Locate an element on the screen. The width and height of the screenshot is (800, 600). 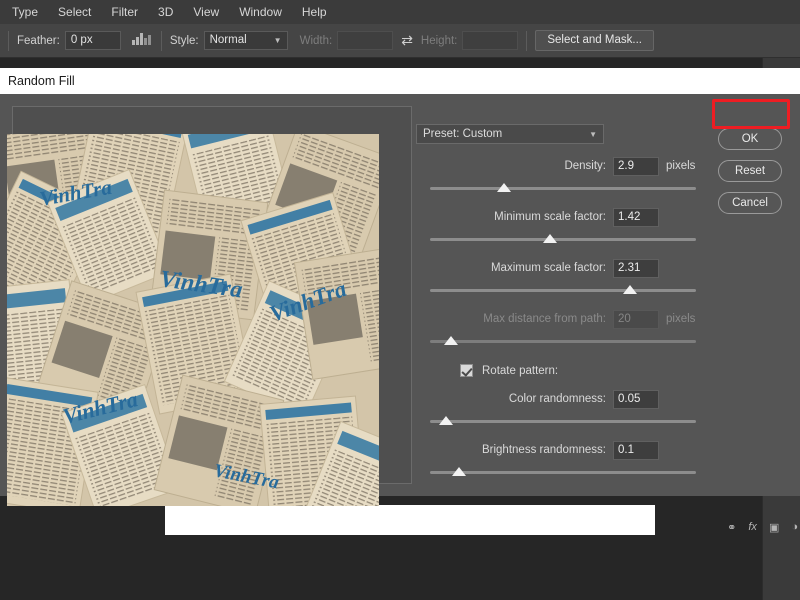
minimum-scale-factor-label: Minimum scale factor: is located at coordinates (550, 217).